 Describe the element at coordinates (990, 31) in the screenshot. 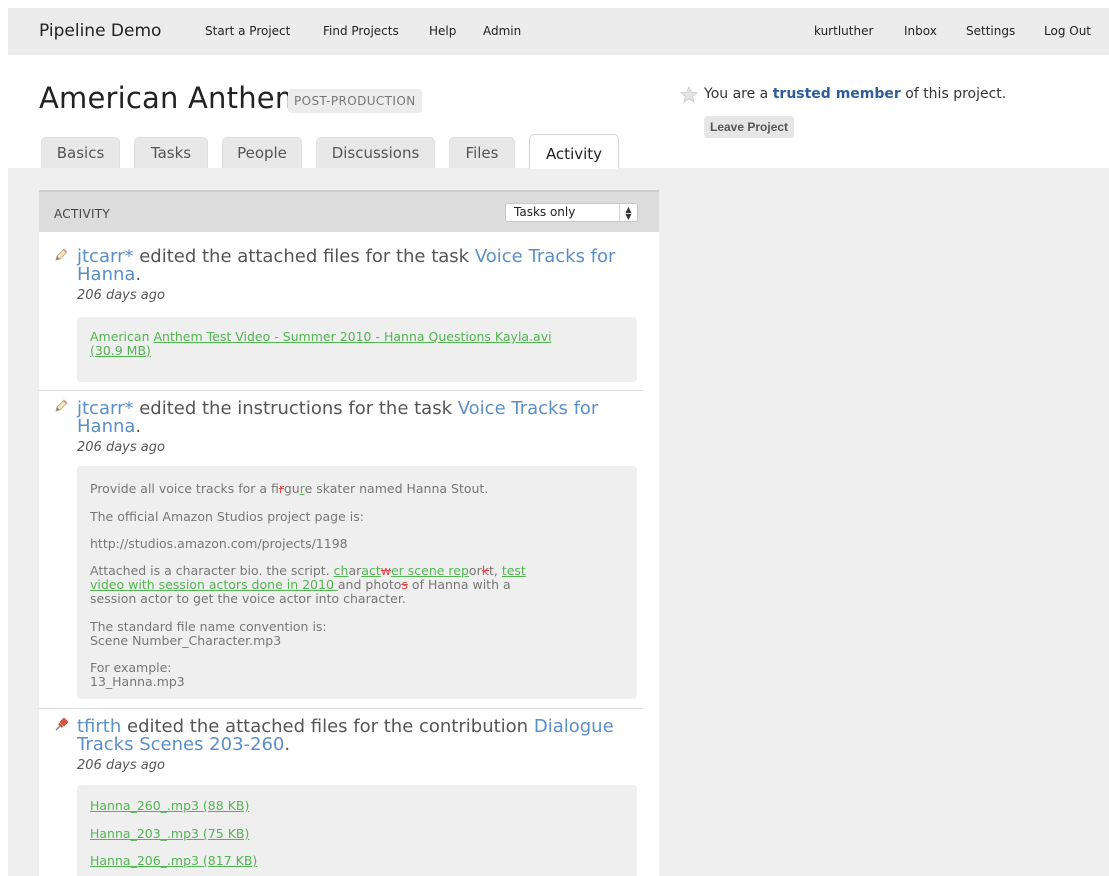

I see `nav-settings: Settings` at that location.